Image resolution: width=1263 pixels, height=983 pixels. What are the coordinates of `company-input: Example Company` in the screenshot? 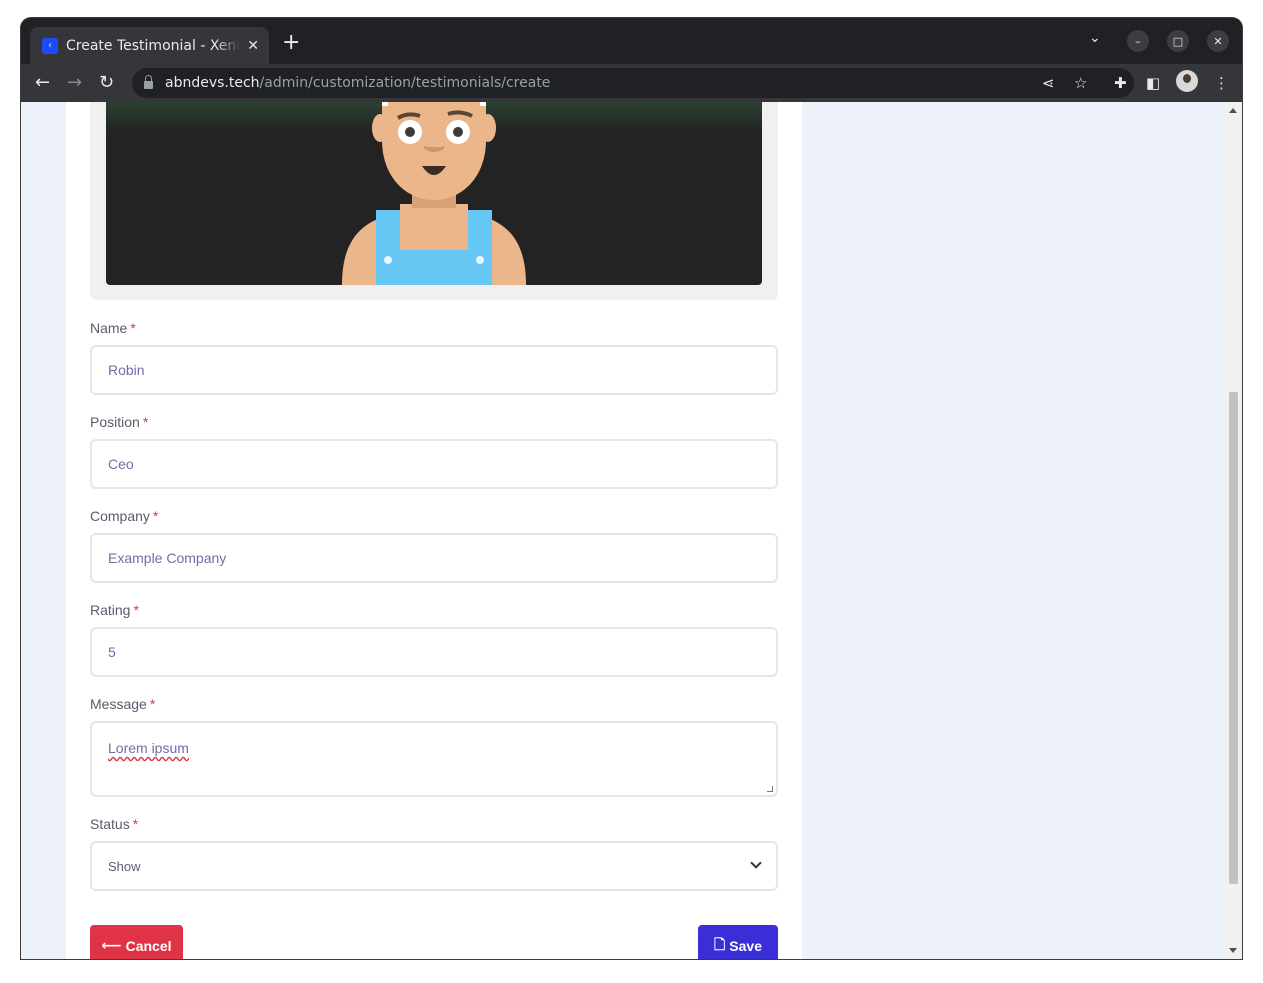 It's located at (434, 558).